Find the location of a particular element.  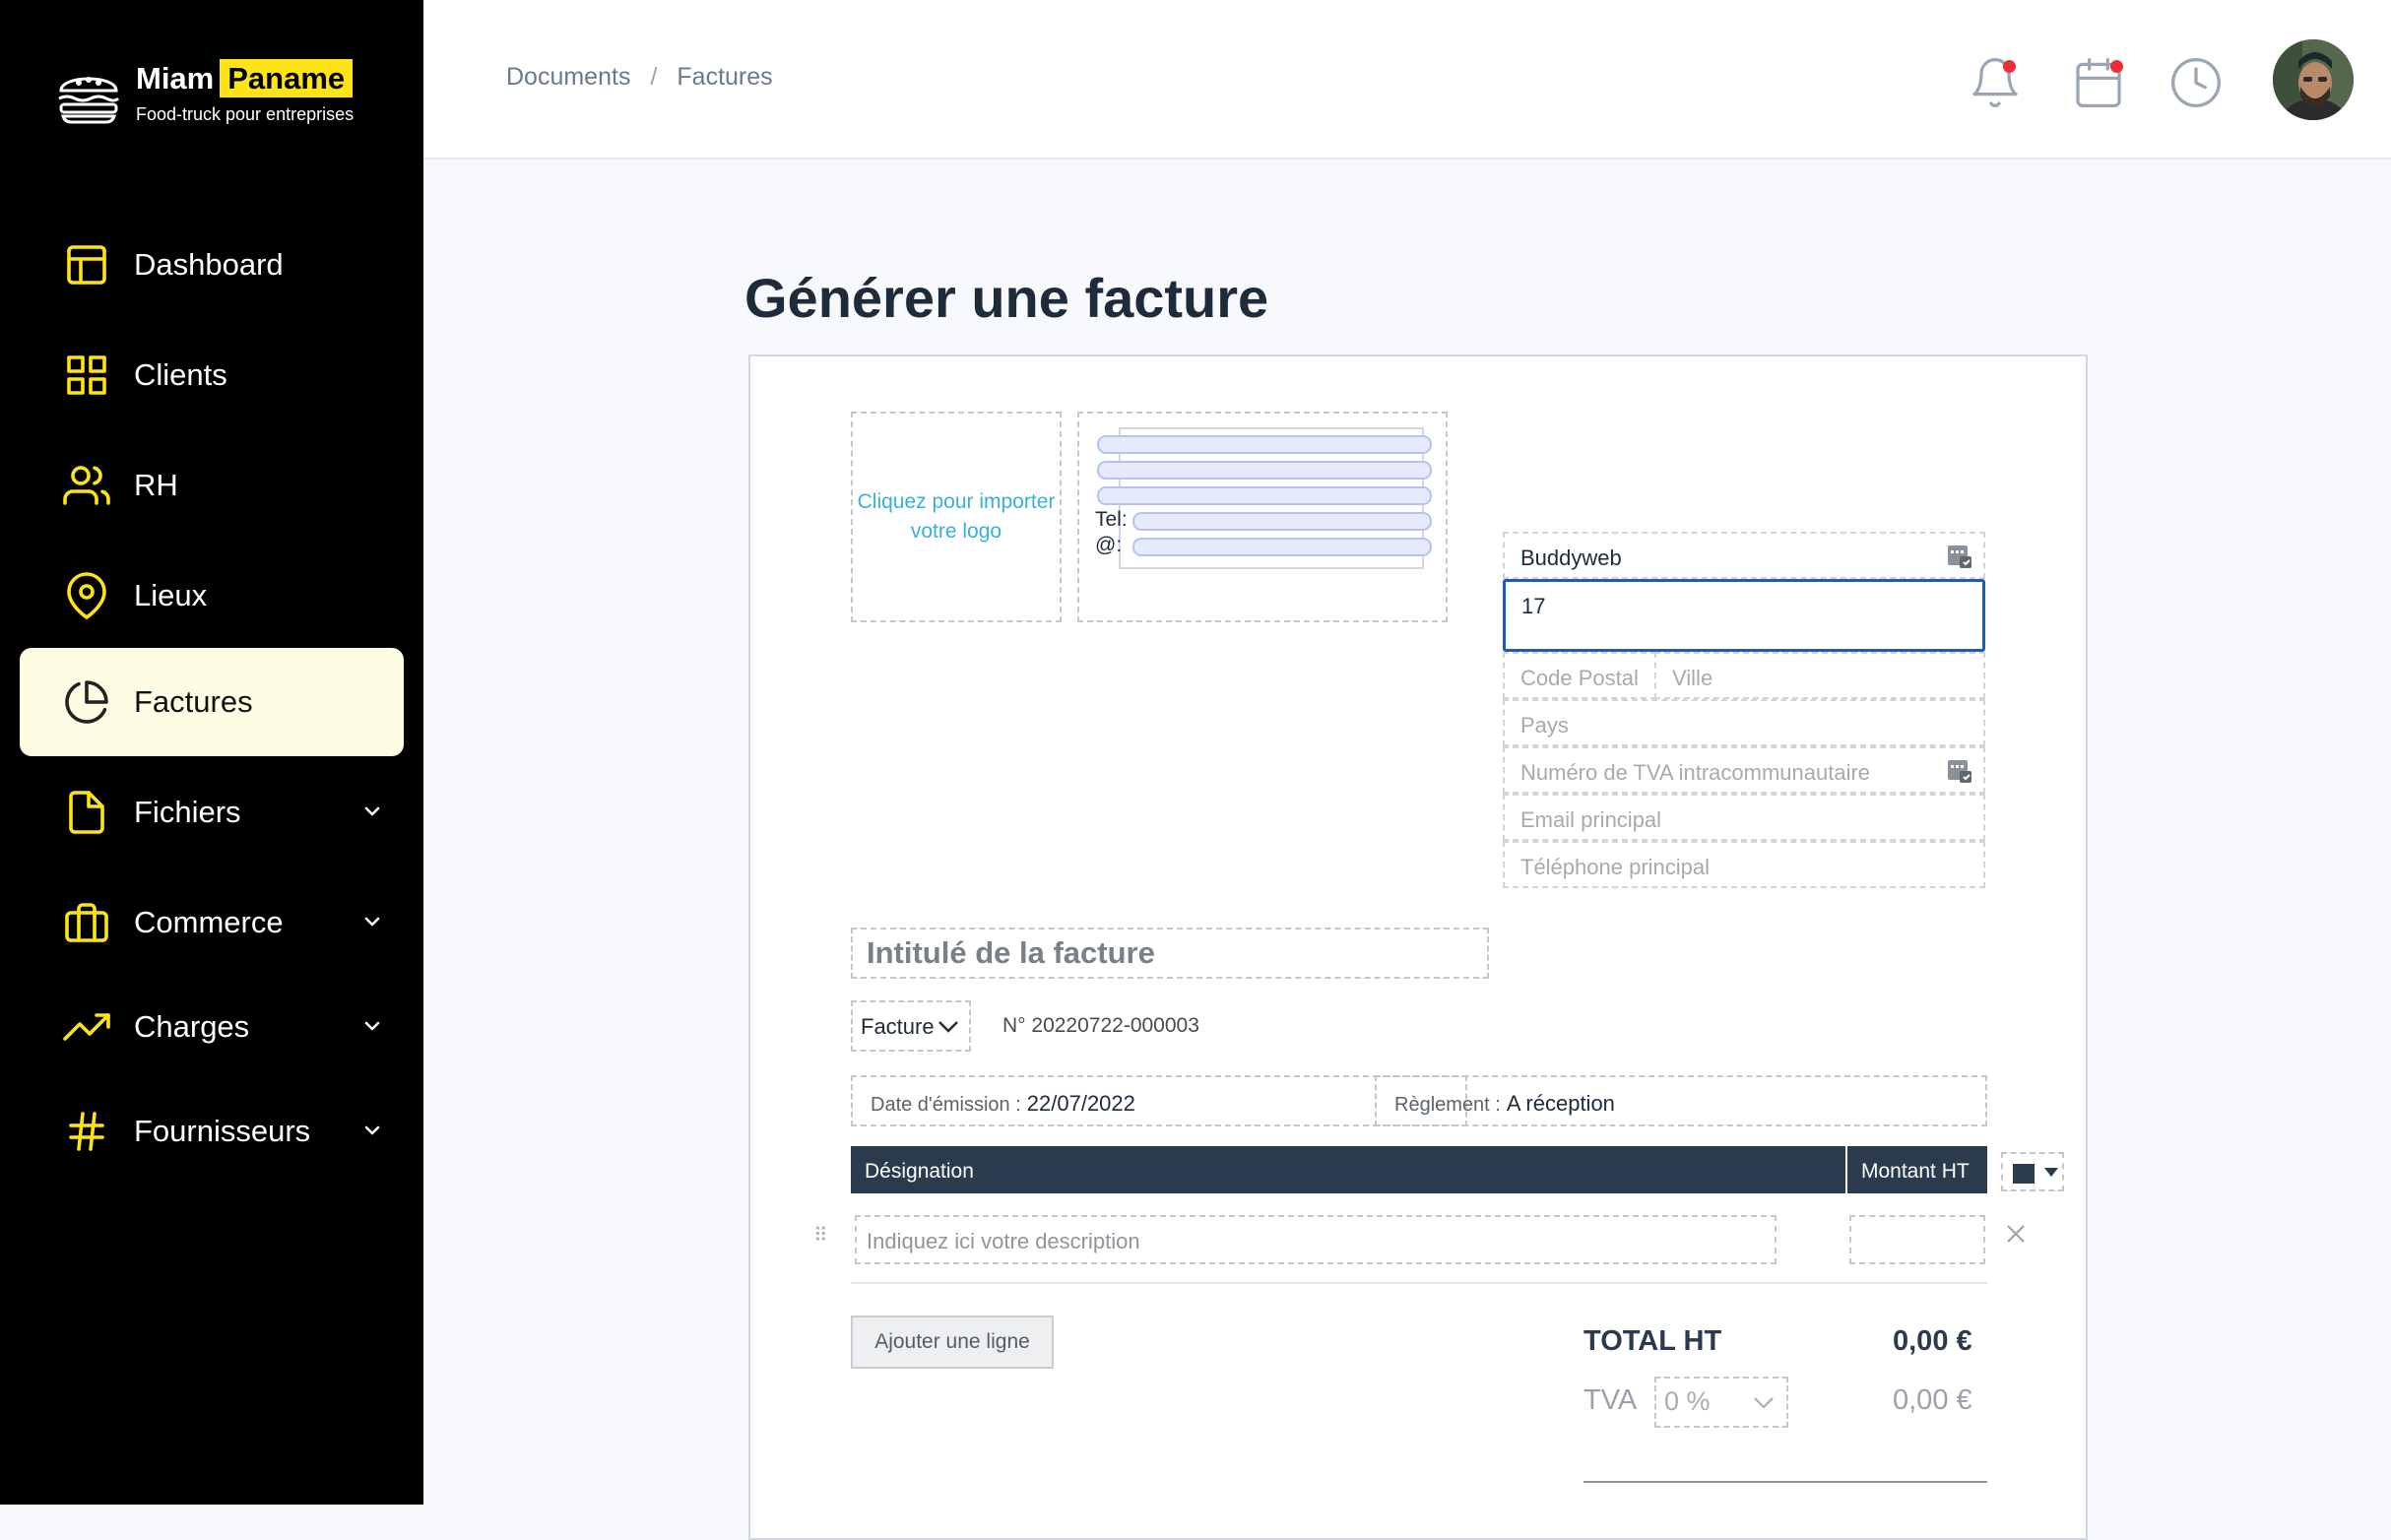

avatar is located at coordinates (2313, 79).